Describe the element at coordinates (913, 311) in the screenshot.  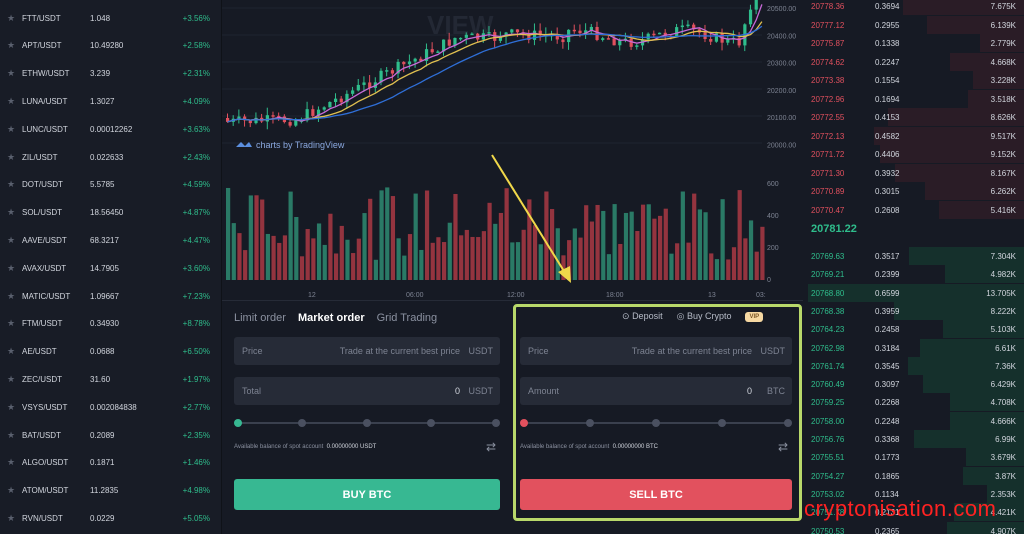
I see `bid-row: 20768.38 0.3959 8.222K` at that location.